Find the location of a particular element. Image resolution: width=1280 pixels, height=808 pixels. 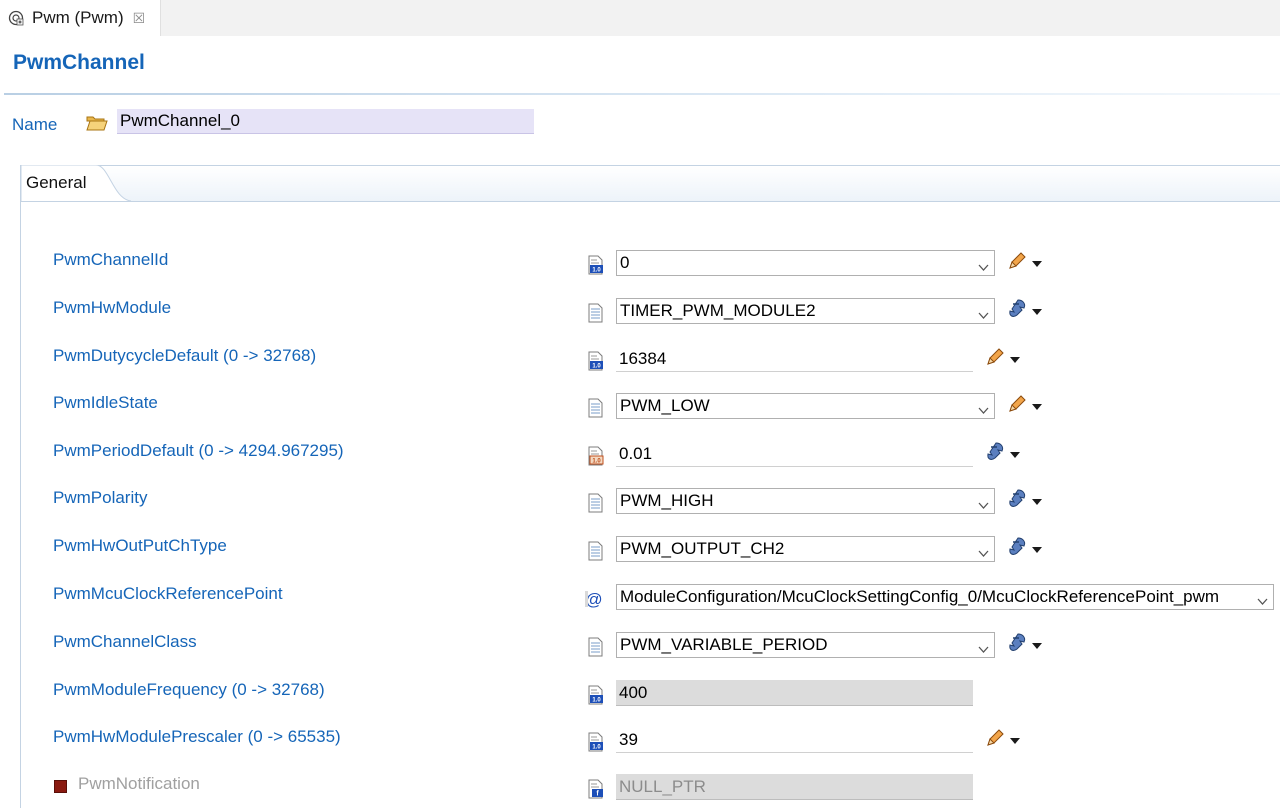

editor-tab-pwm: Pwm (Pwm) ☒ is located at coordinates (80, 18).